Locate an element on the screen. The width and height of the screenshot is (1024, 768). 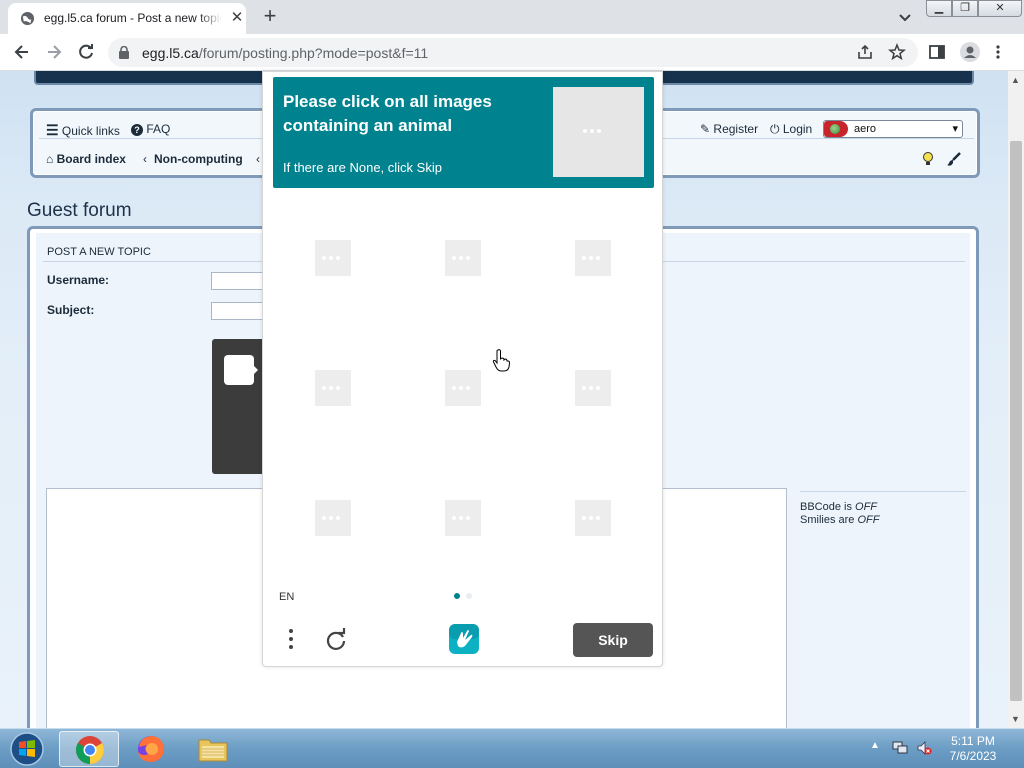
new-tab-button: + is located at coordinates (270, 16).